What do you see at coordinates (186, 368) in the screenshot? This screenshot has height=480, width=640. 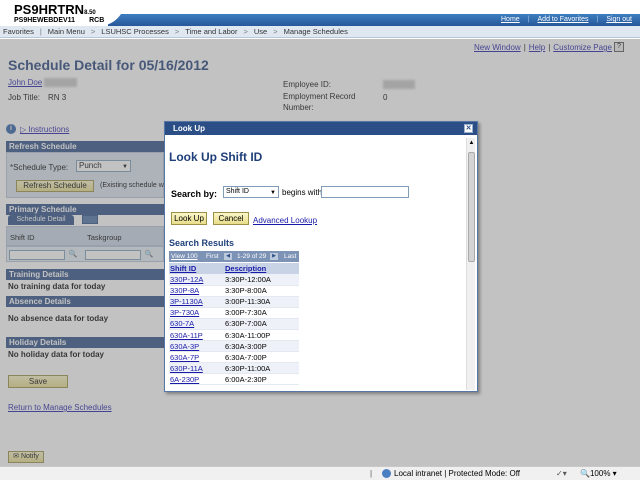 I see `shift-id-link: 630P-11A` at bounding box center [186, 368].